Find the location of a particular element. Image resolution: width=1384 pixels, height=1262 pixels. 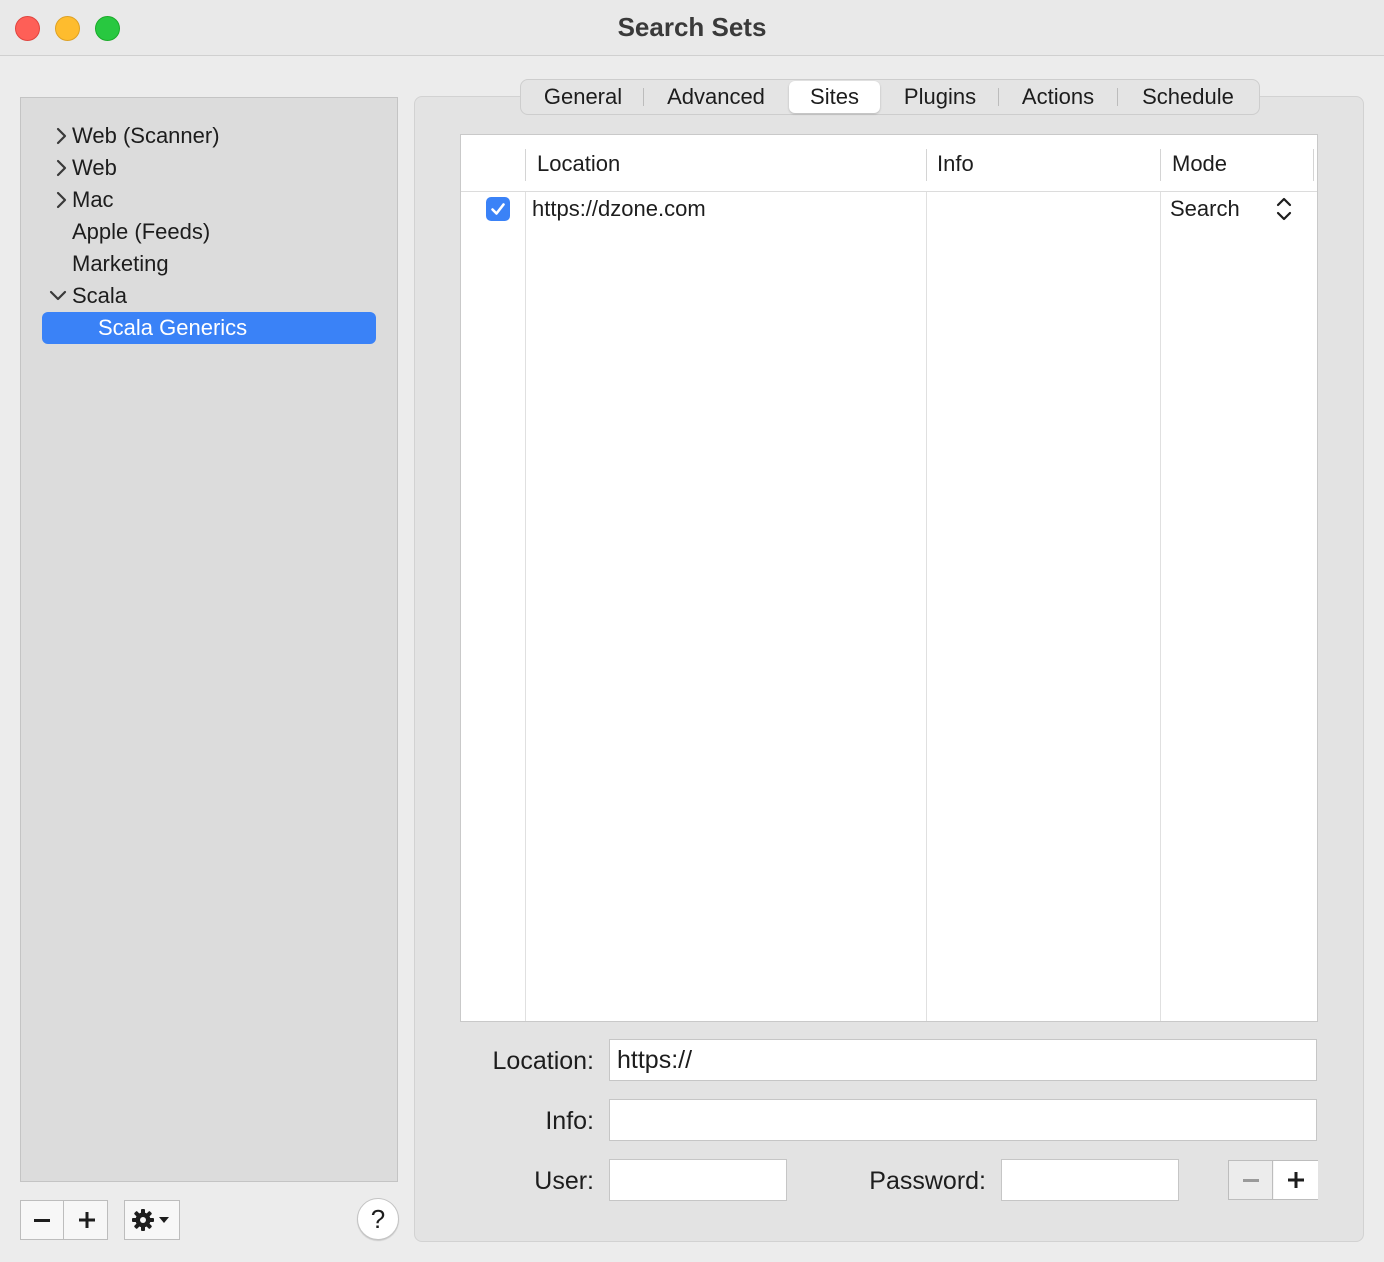

add-site-button is located at coordinates (1296, 1180).